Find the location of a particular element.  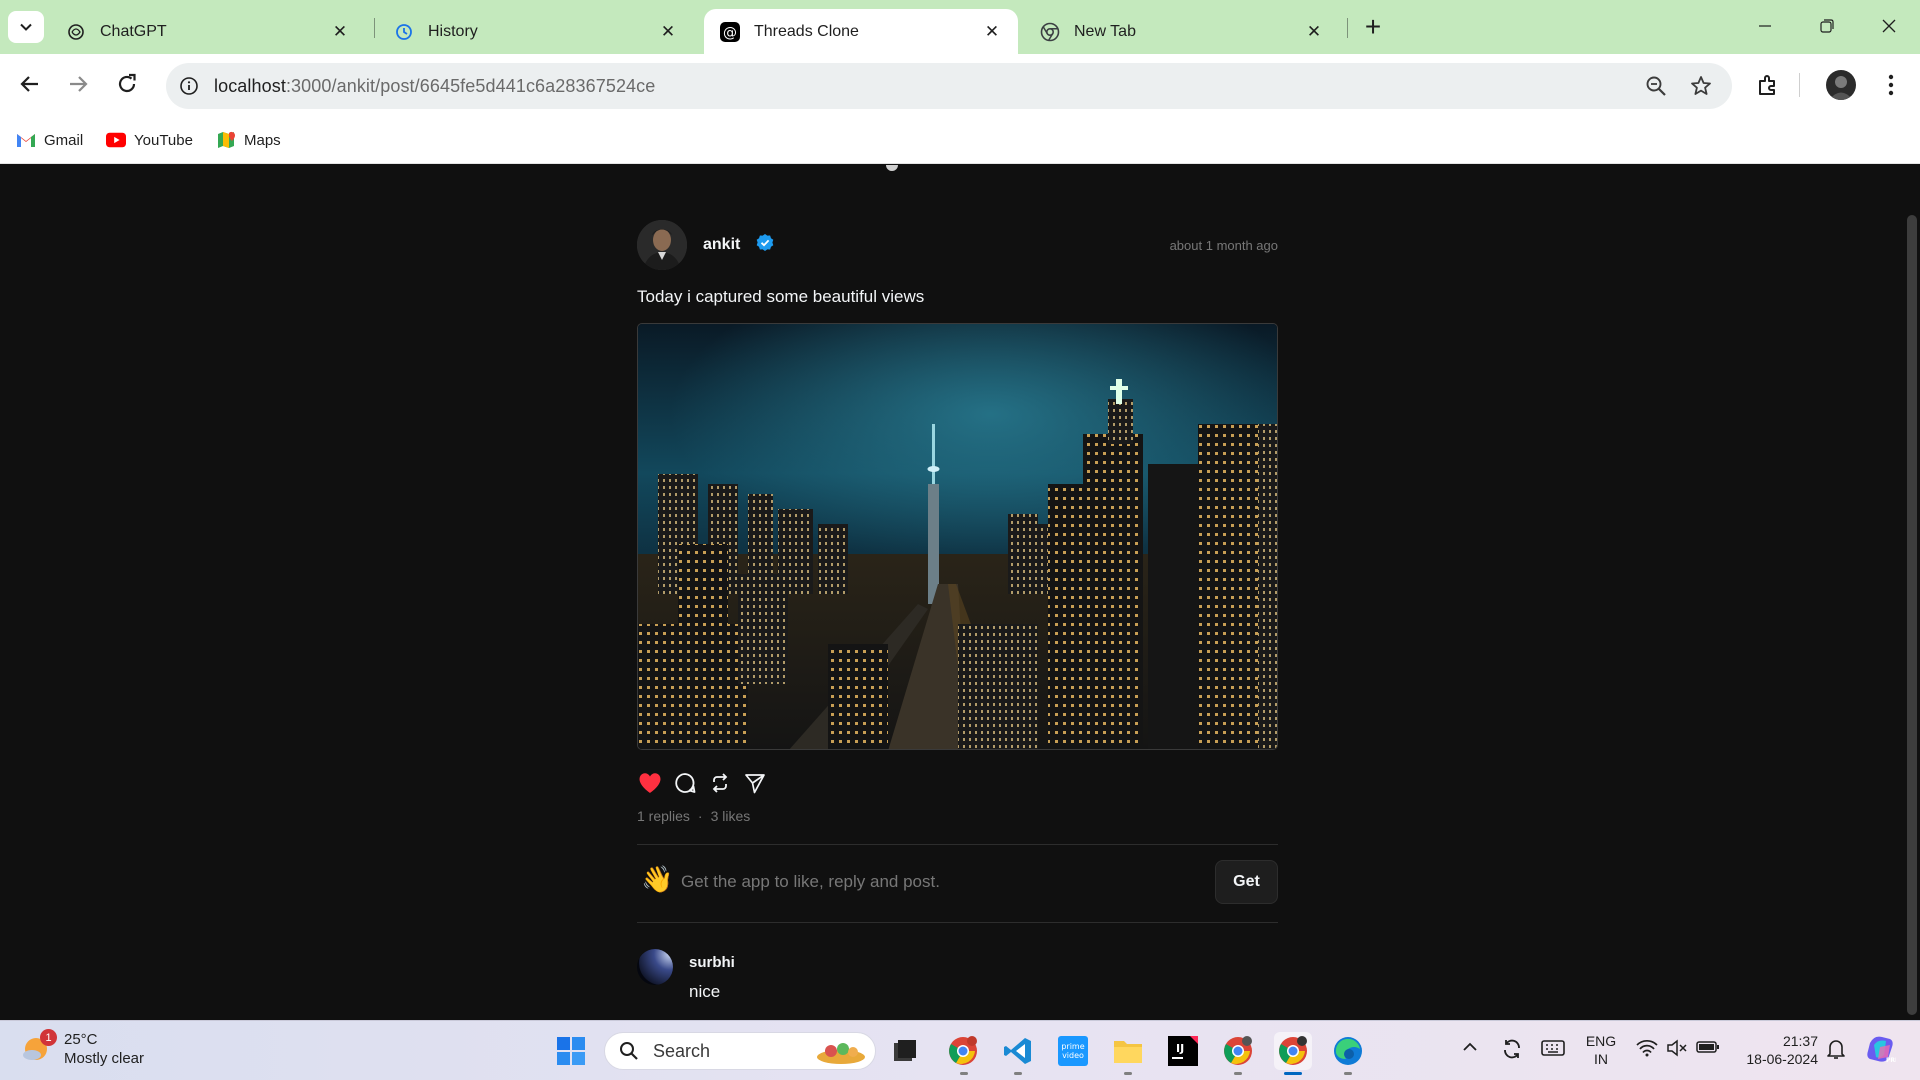

keyboard-icon is located at coordinates (1553, 1048).